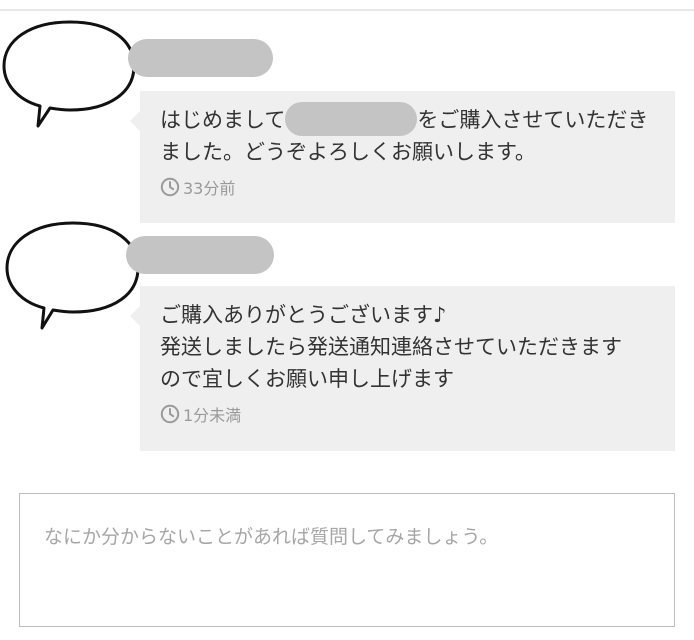  Describe the element at coordinates (347, 10) in the screenshot. I see `top-divider` at that location.